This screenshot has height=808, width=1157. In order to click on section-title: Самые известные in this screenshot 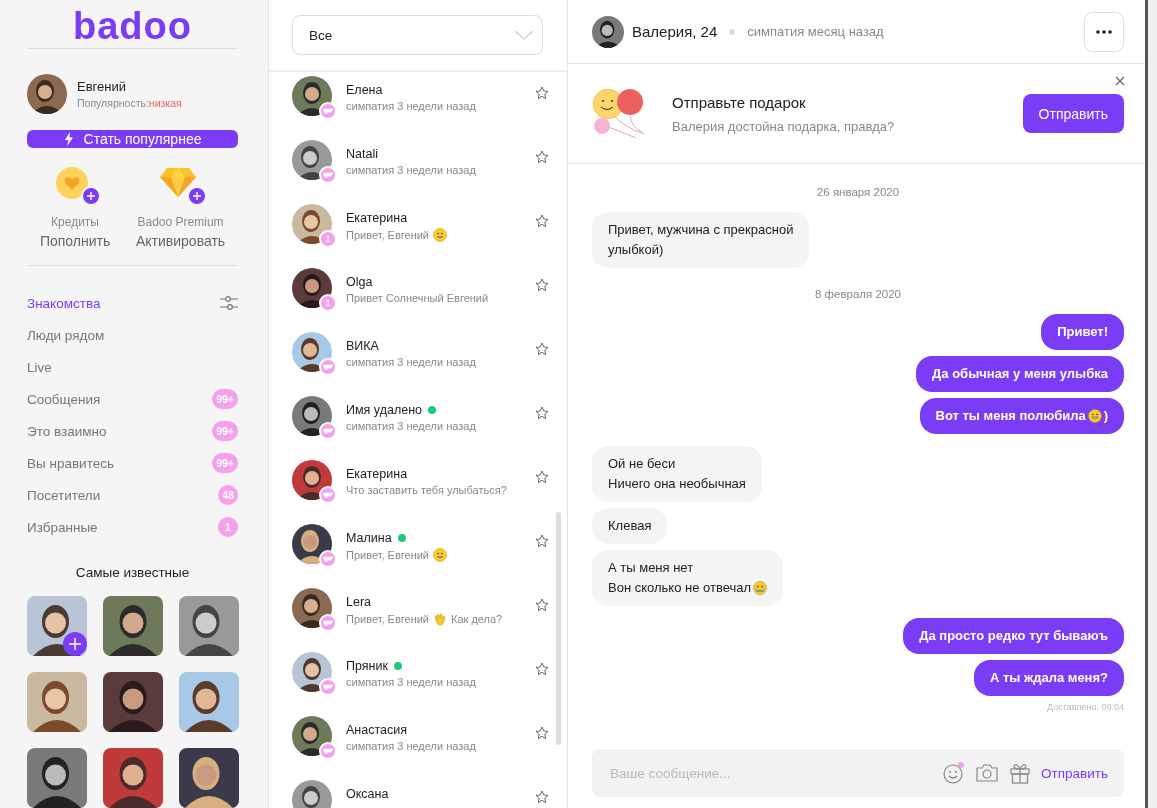, I will do `click(132, 572)`.